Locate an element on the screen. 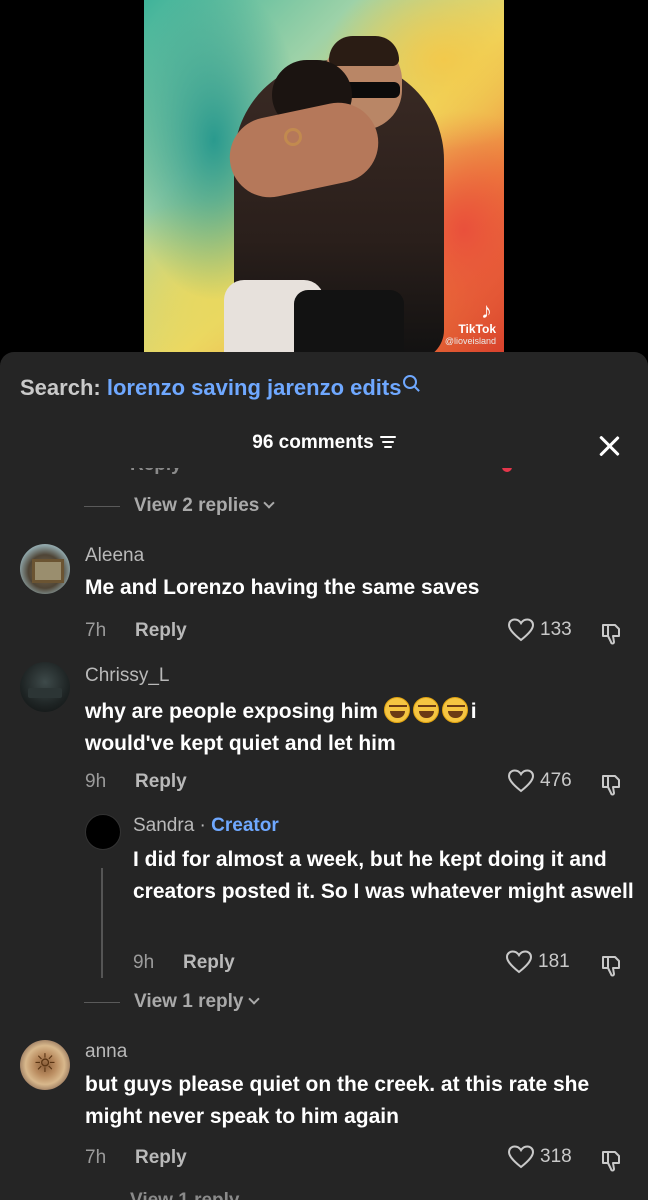  reply-meta: 9h Reply is located at coordinates (184, 963).